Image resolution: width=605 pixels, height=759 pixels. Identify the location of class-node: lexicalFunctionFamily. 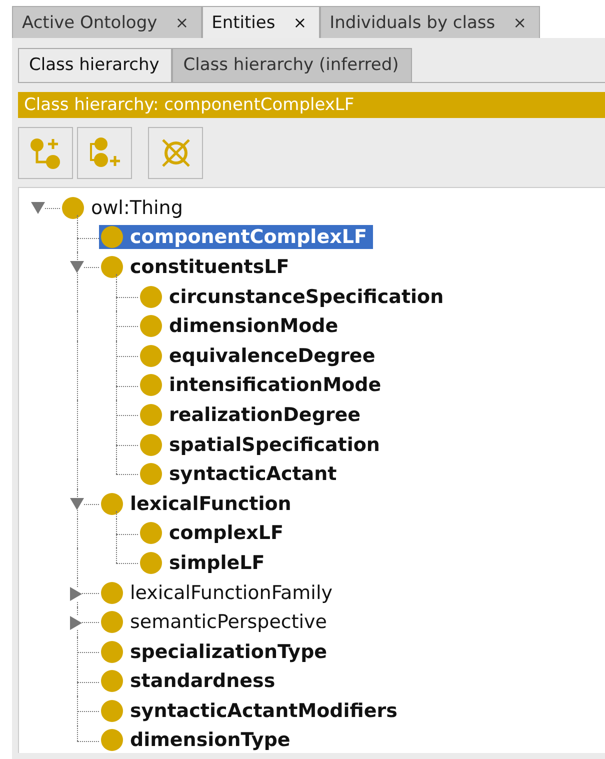
(218, 592).